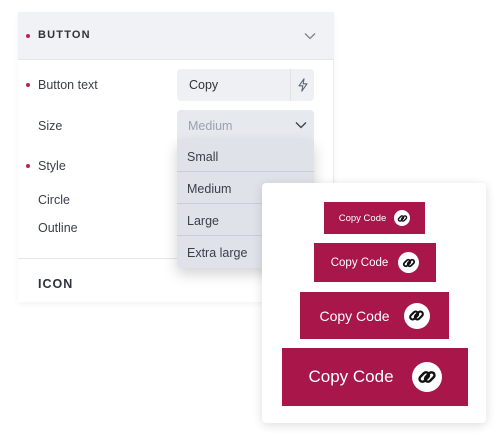 This screenshot has height=440, width=503. Describe the element at coordinates (209, 189) in the screenshot. I see `option-label: Medium` at that location.